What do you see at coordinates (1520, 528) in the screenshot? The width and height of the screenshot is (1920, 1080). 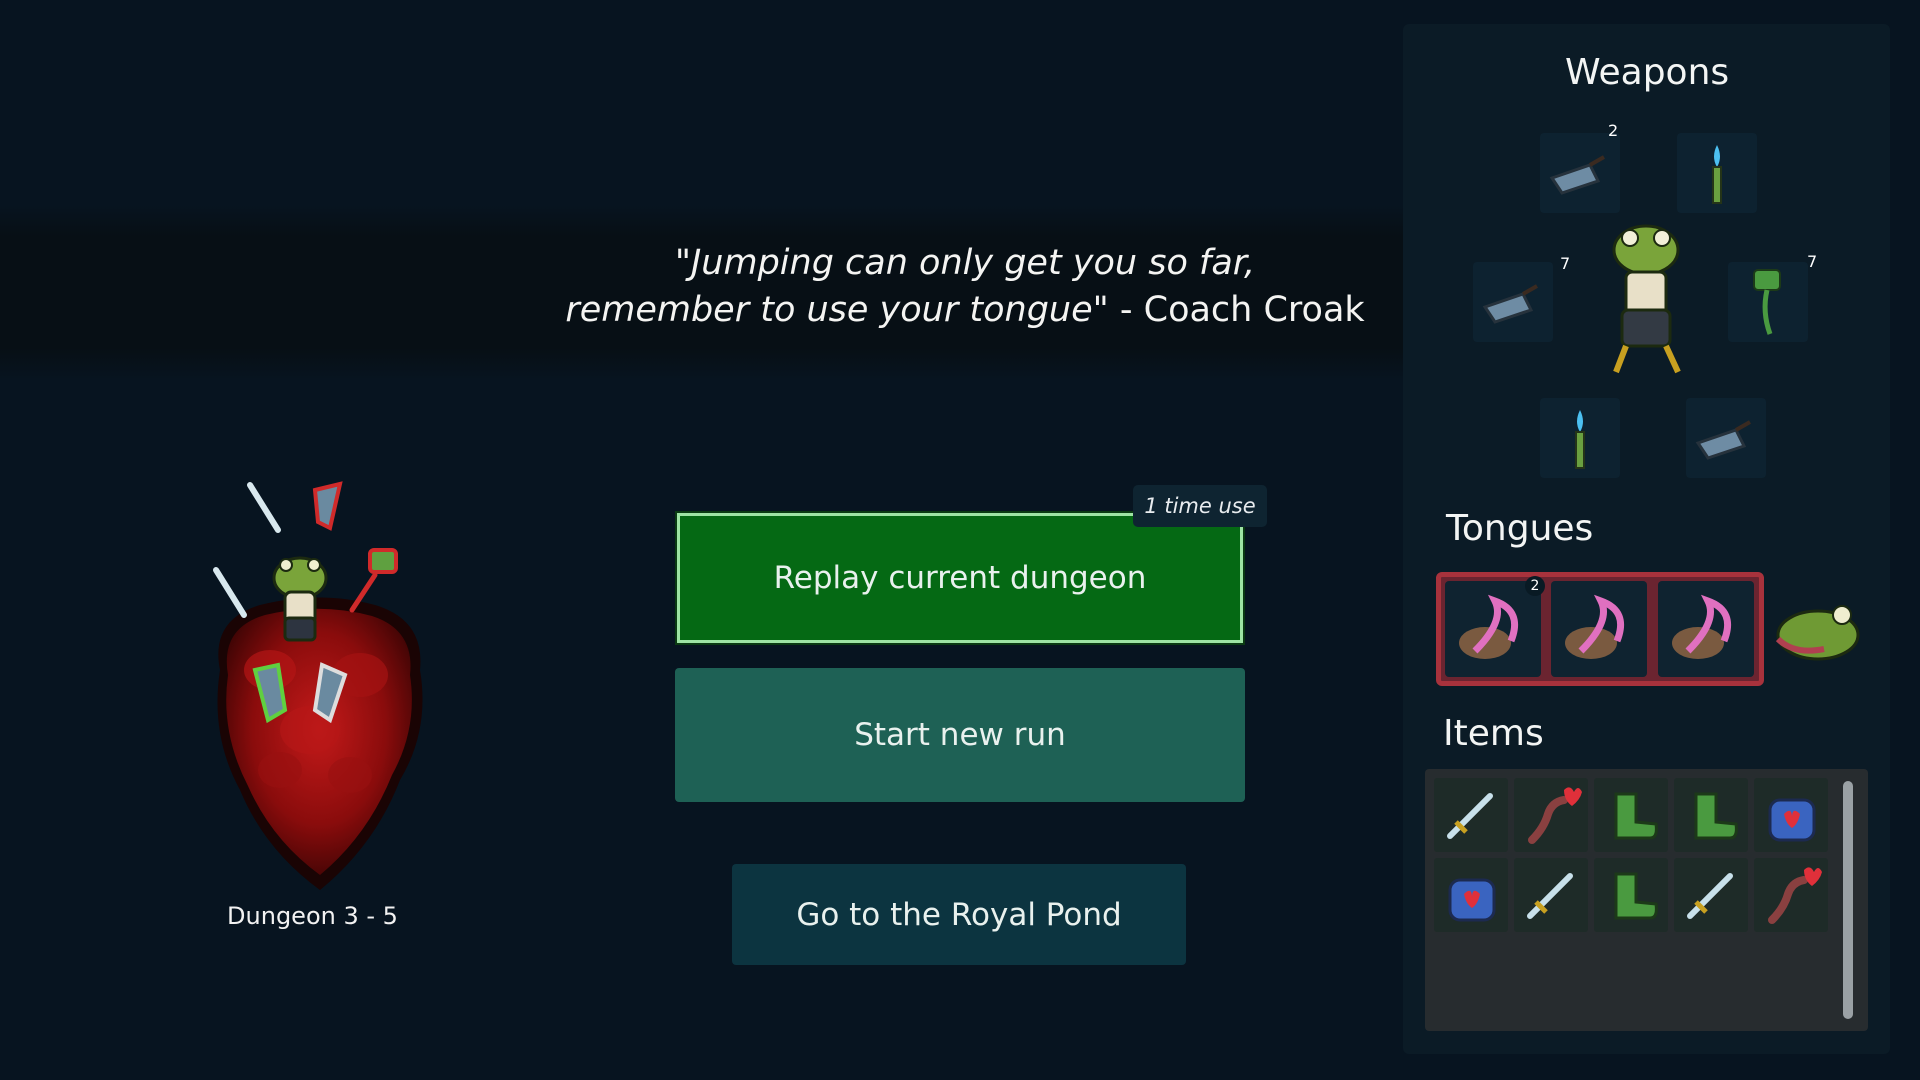 I see `tongues-title: Tongues` at bounding box center [1520, 528].